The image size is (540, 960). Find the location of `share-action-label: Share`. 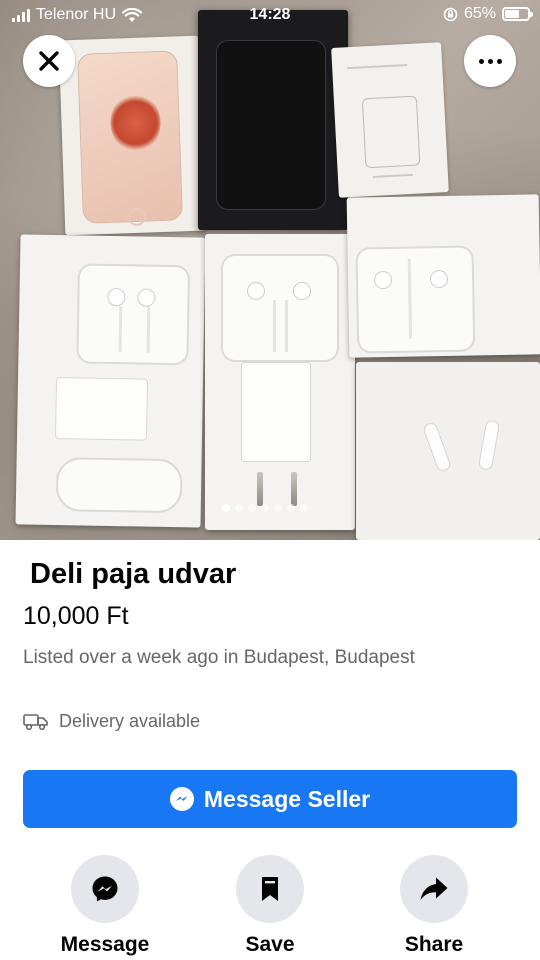

share-action-label: Share is located at coordinates (434, 944).